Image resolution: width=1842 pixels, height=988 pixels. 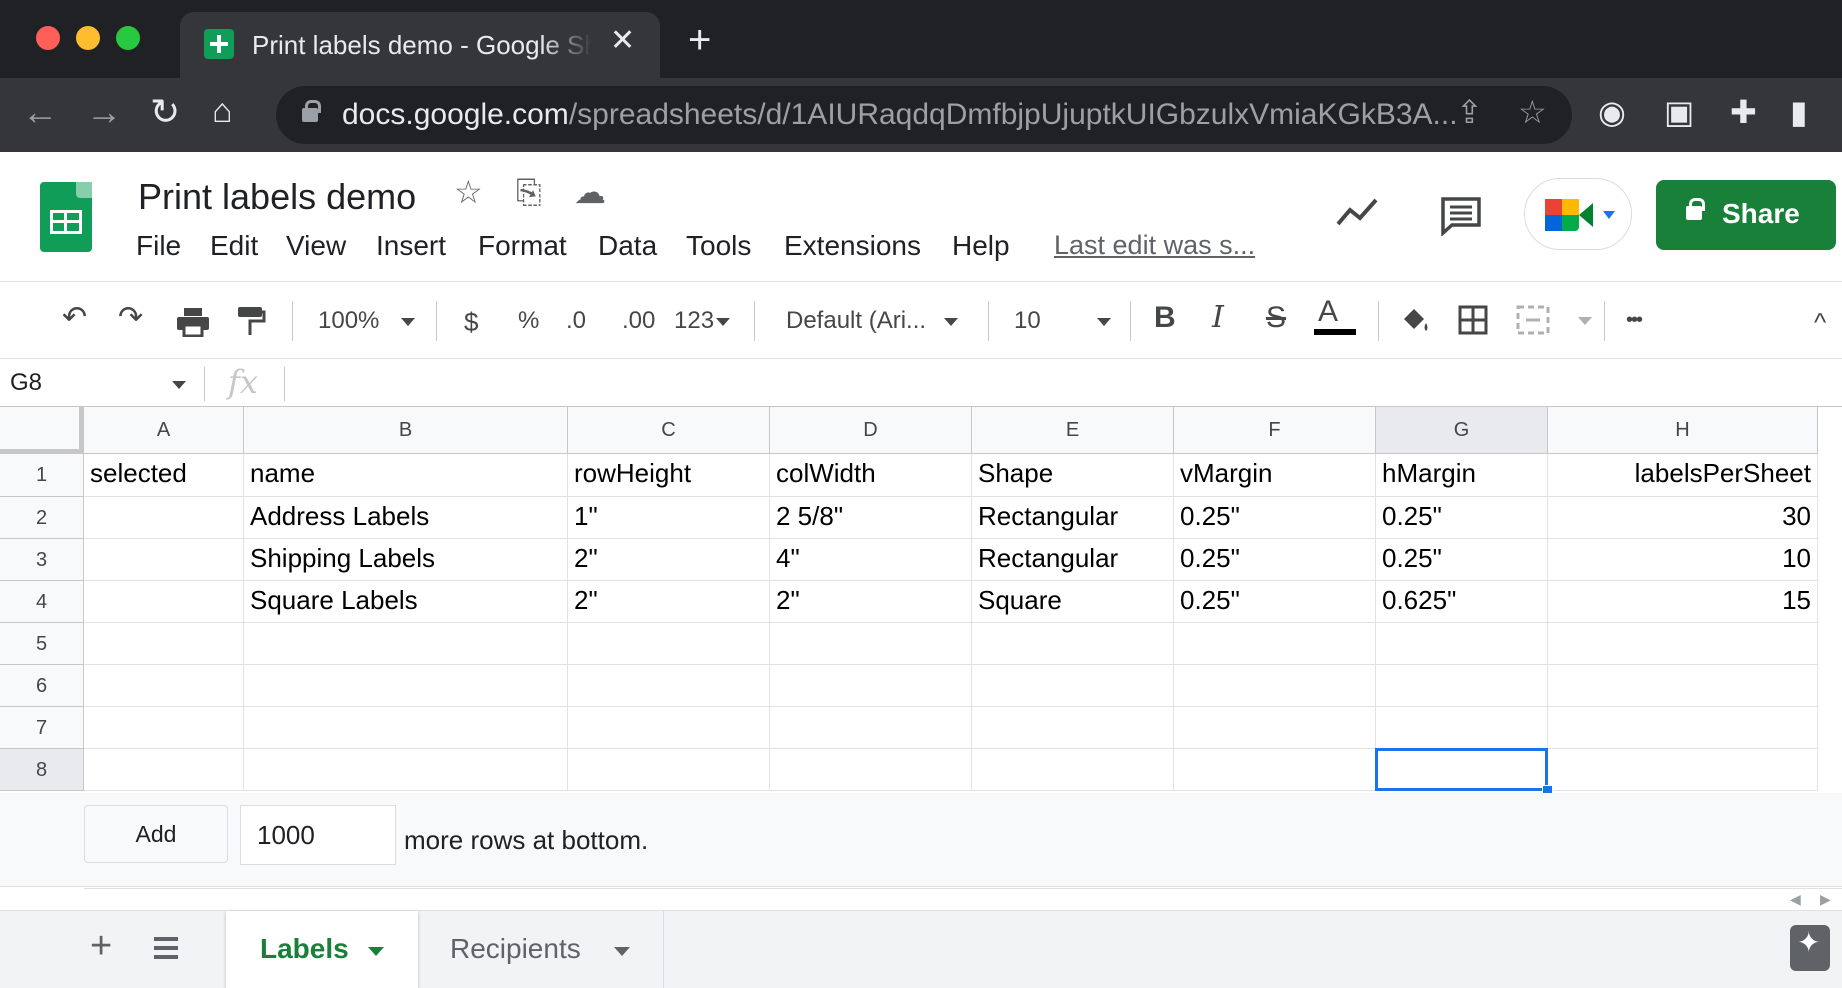 I want to click on cell-h1: labelsPerSheet, so click(x=1683, y=475).